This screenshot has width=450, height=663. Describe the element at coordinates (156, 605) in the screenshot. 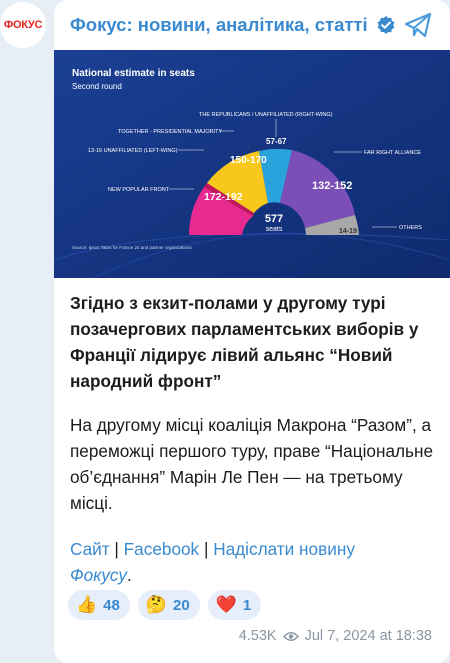

I see `thinking-face-icon: 🤔` at that location.